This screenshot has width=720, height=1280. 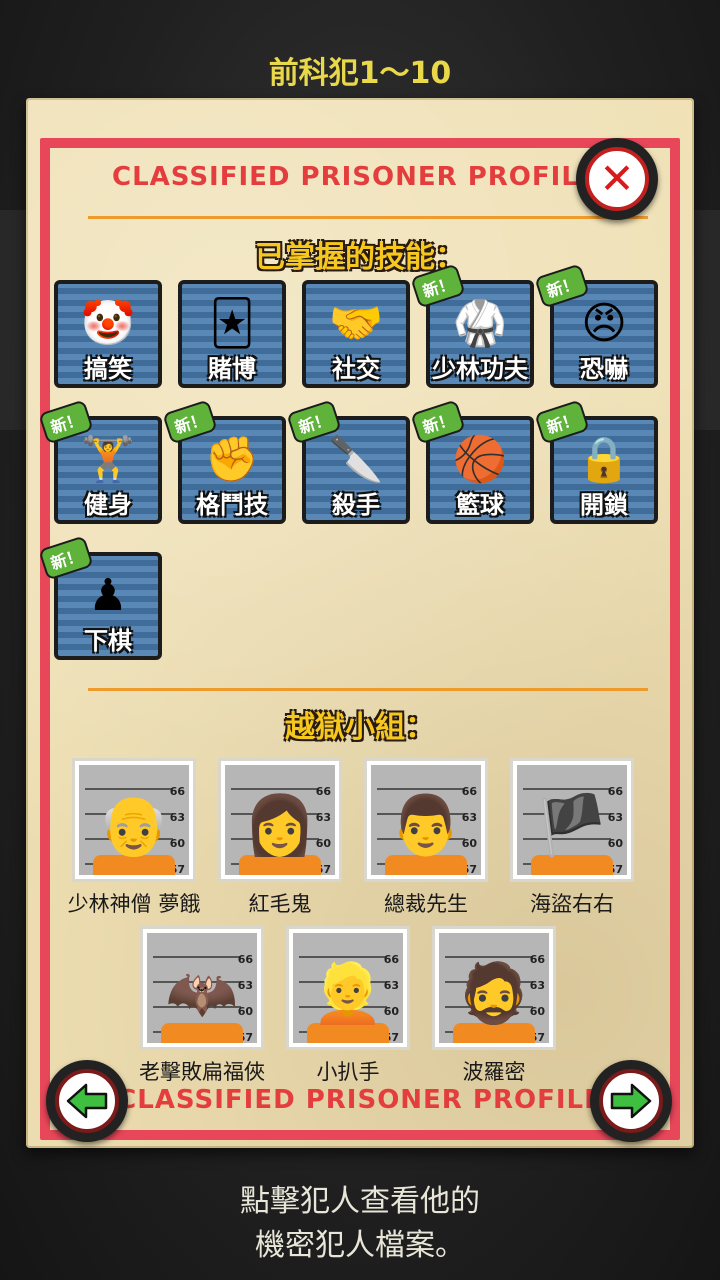 What do you see at coordinates (360, 727) in the screenshot?
I see `crew-label: 越獄小組：` at bounding box center [360, 727].